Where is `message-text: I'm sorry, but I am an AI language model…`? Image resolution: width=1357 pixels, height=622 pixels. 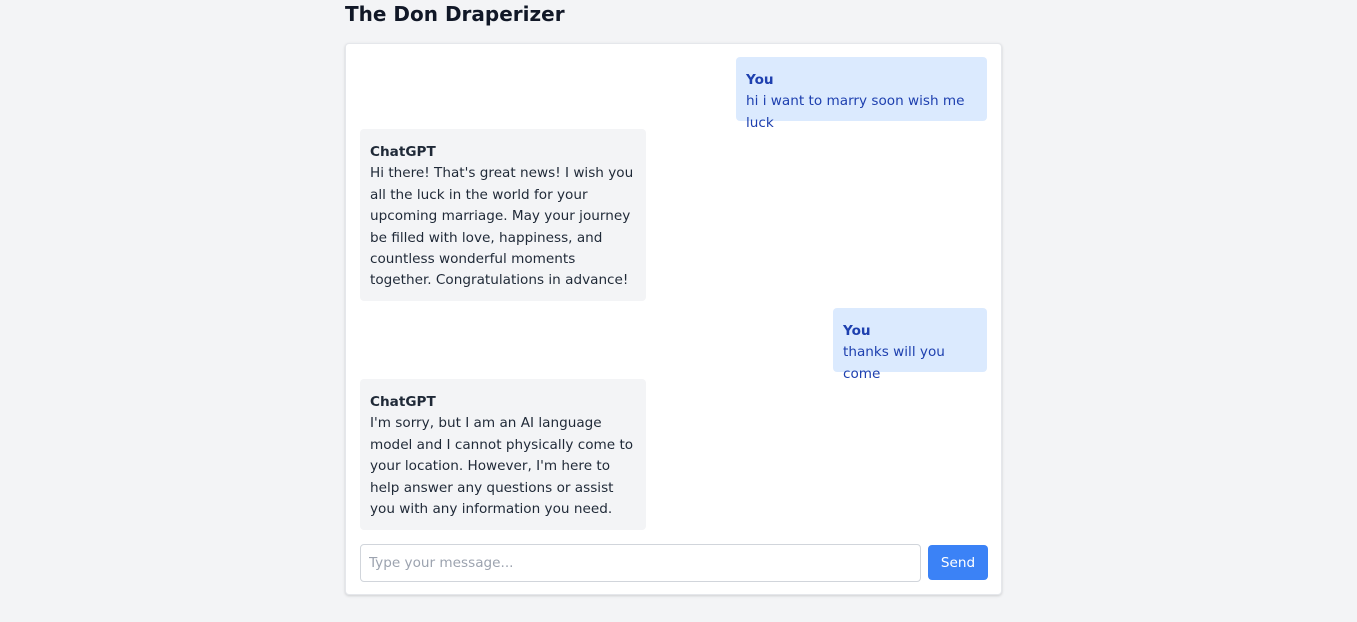
message-text: I'm sorry, but I am an AI language model… is located at coordinates (502, 466).